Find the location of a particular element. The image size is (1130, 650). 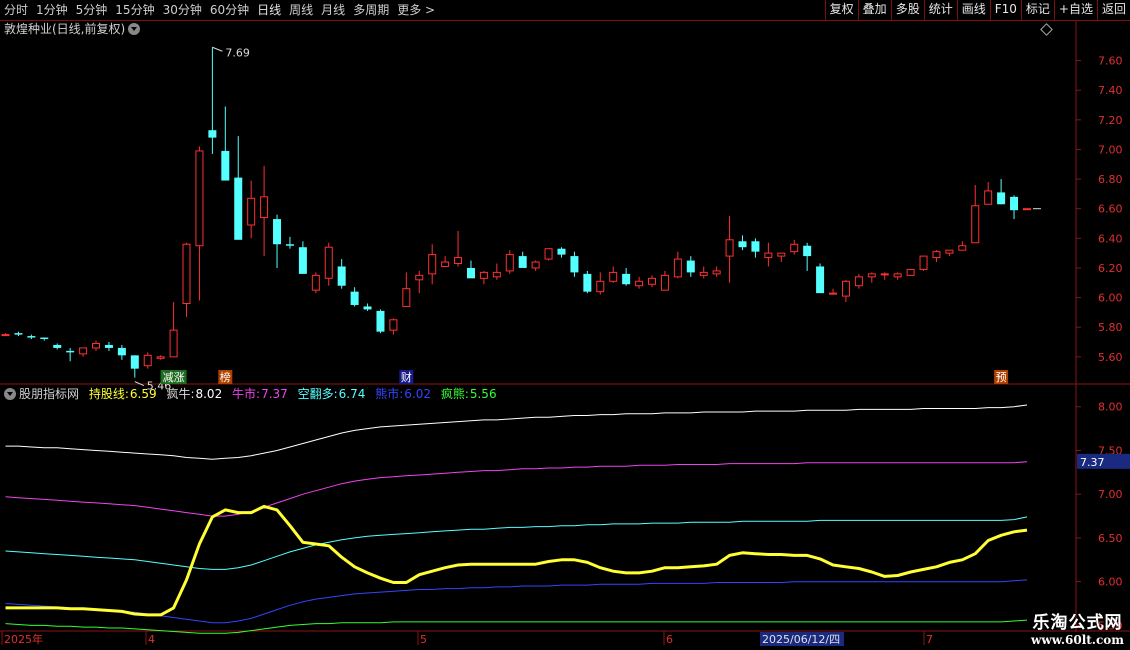

date-label: 7 is located at coordinates (929, 639).